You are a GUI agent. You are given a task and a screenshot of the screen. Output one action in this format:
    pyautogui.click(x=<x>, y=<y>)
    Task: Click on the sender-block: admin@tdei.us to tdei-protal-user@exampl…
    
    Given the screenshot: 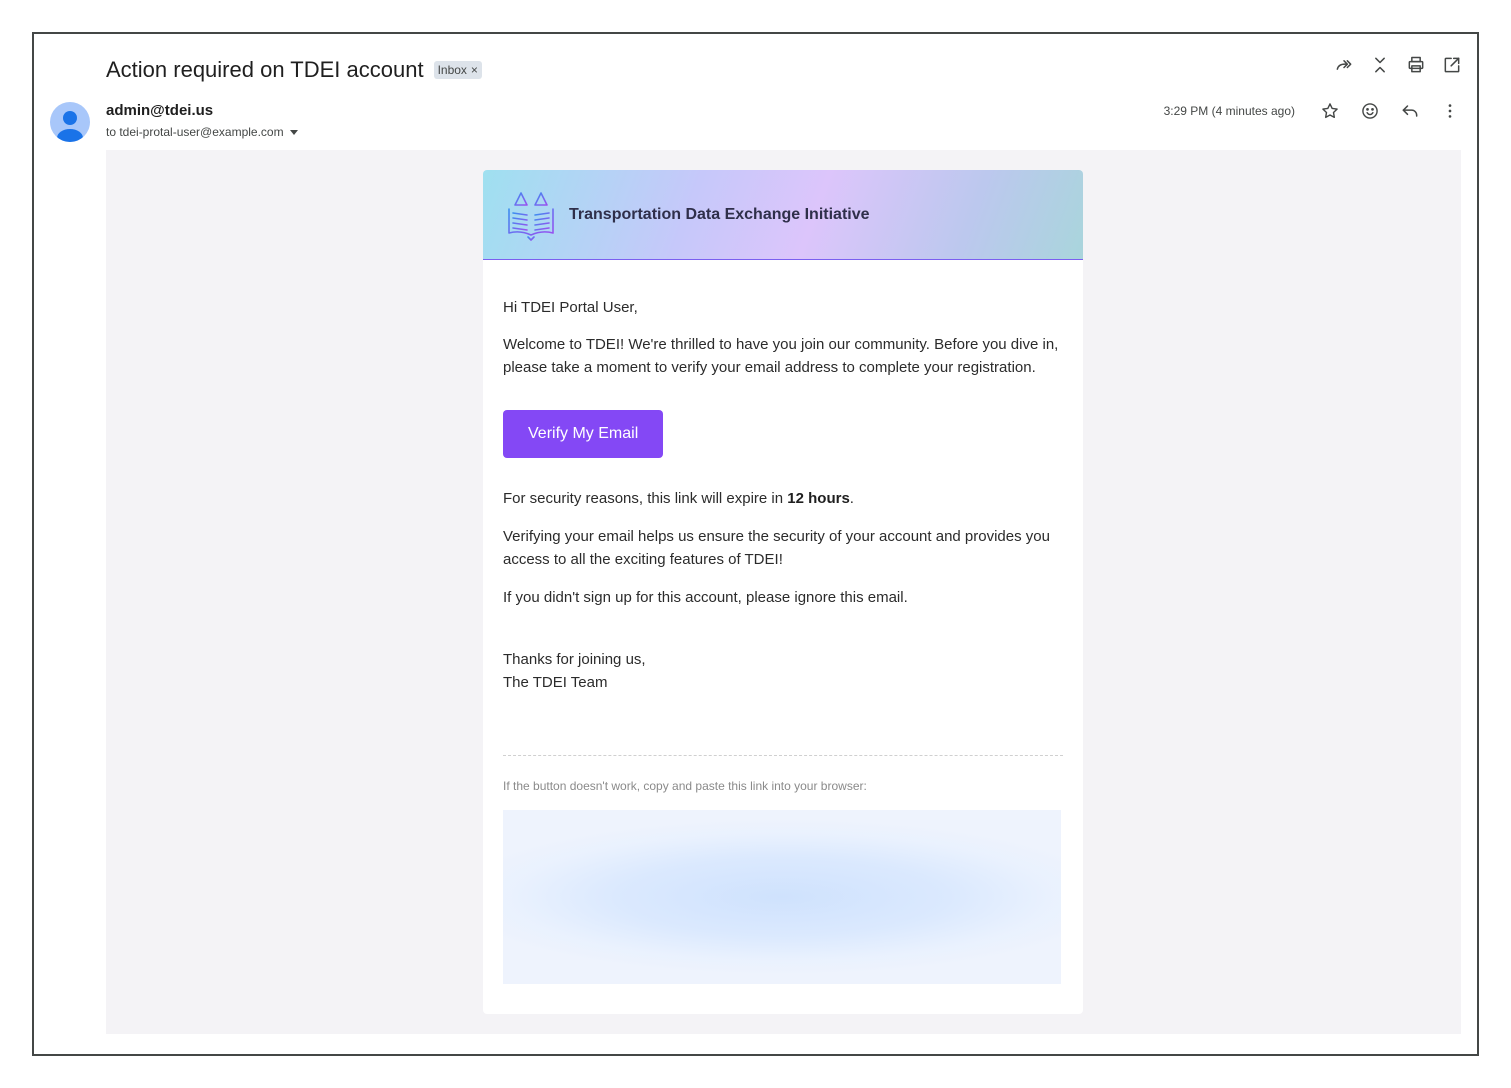 What is the action you would take?
    pyautogui.click(x=202, y=120)
    